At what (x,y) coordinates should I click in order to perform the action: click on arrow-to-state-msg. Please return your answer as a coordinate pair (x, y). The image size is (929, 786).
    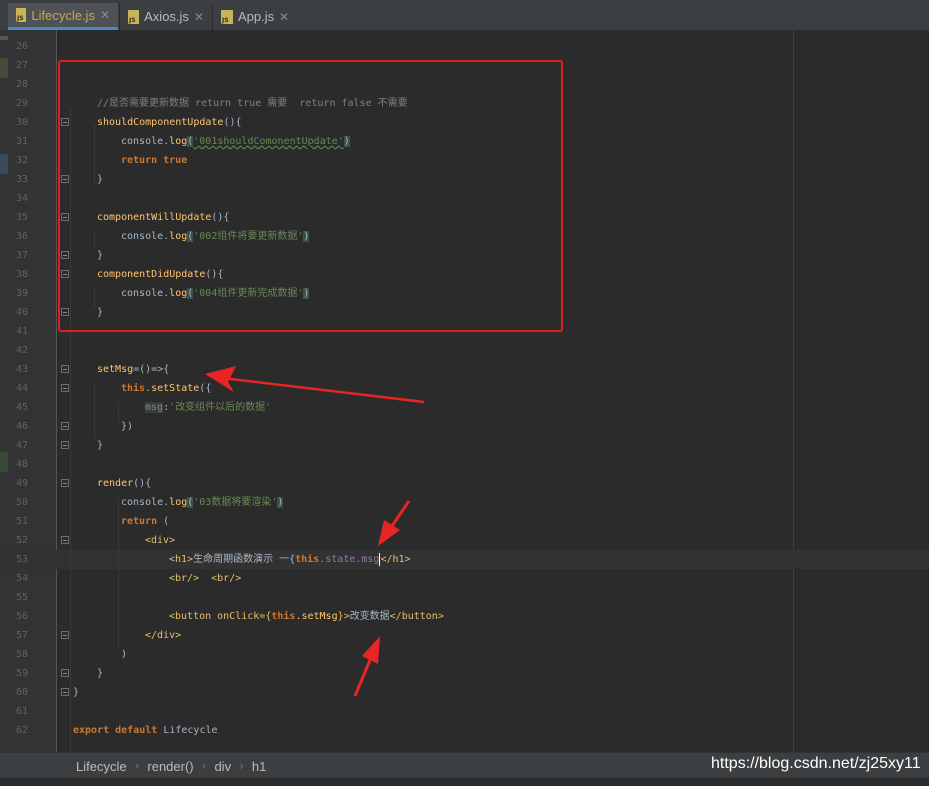
    Looking at the image, I should click on (394, 523).